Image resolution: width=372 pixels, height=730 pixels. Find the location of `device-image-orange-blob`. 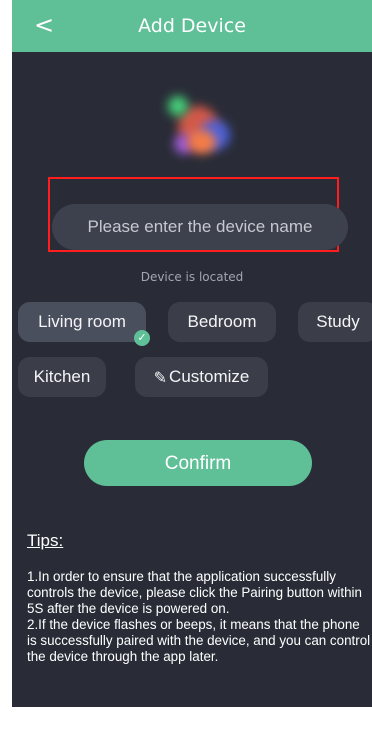

device-image-orange-blob is located at coordinates (202, 142).